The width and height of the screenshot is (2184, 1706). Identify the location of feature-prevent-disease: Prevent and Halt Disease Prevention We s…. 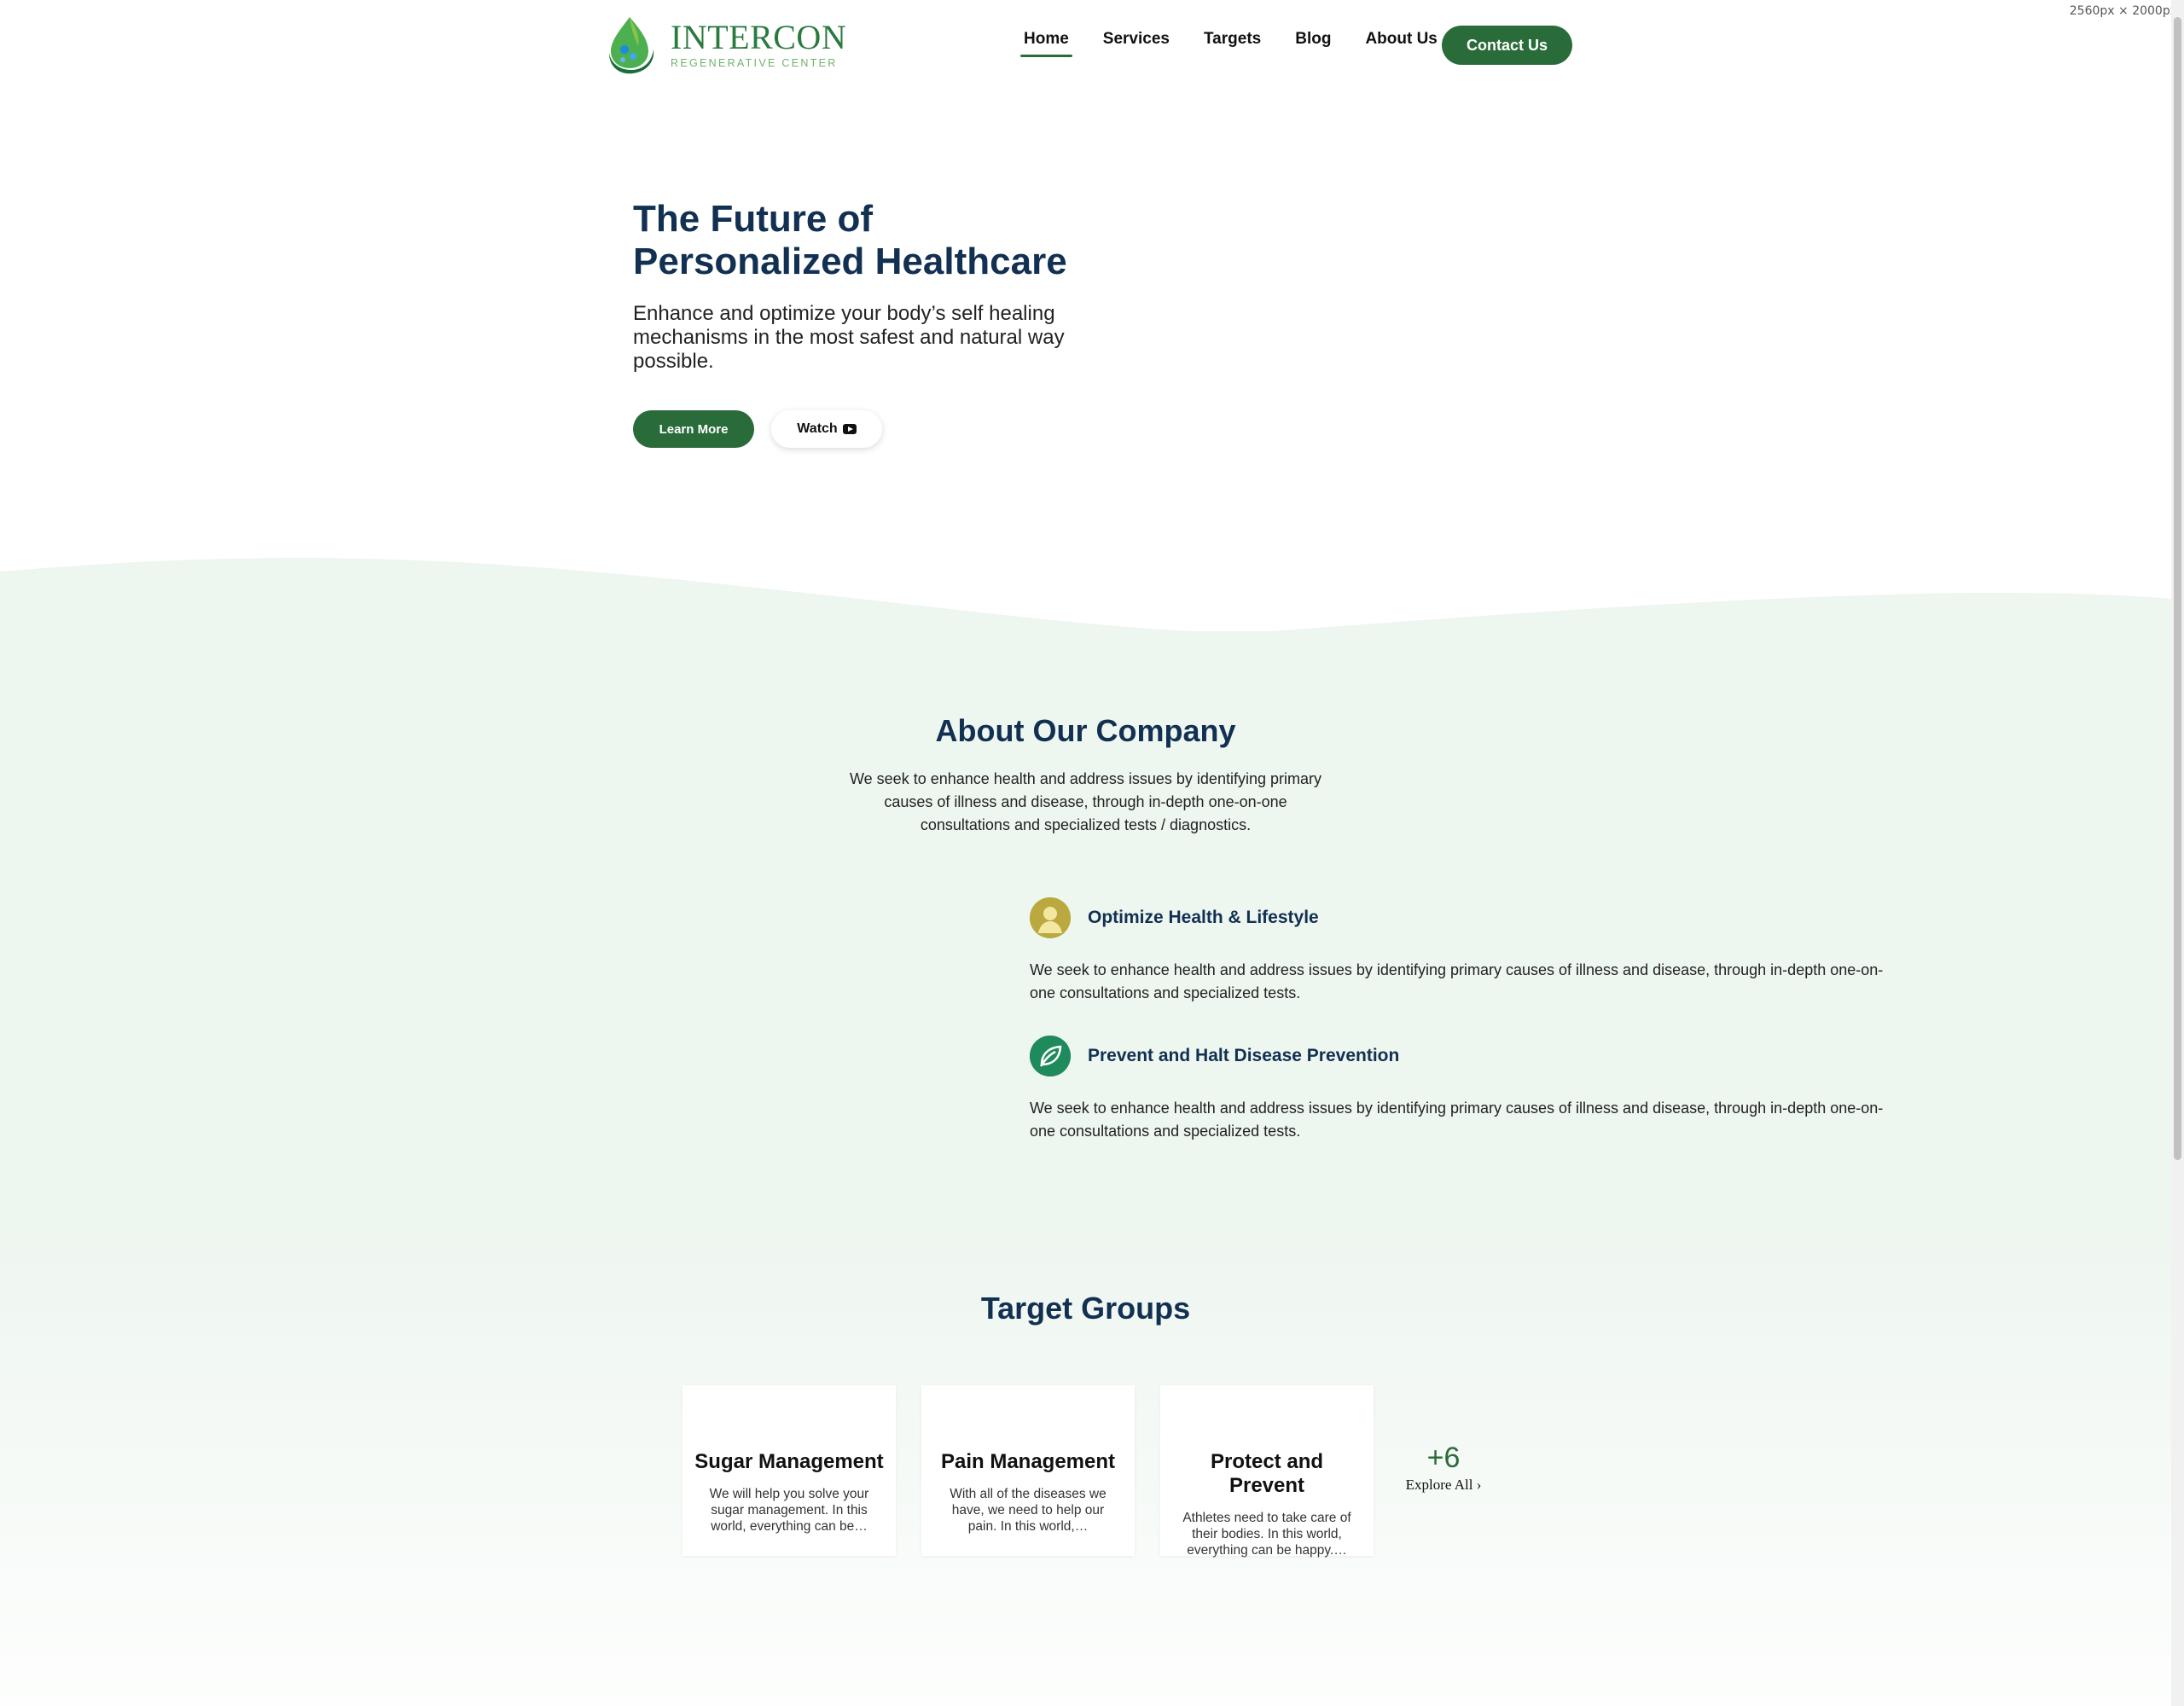
(1469, 1089).